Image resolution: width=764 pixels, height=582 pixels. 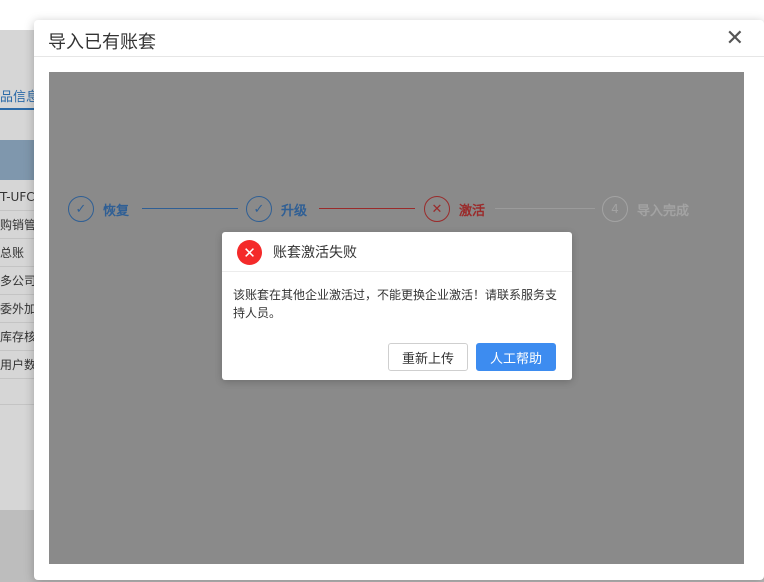 I want to click on error-circle-icon: ✕, so click(x=249, y=252).